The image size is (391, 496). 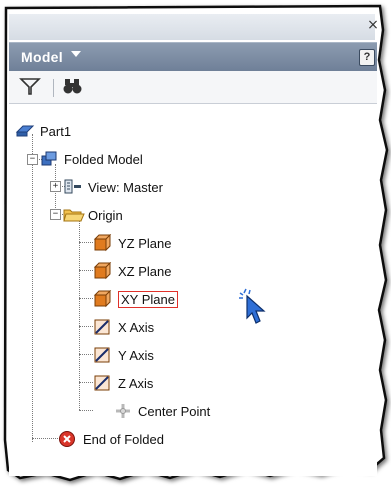 I want to click on tree-item-view-master: View: Master, so click(x=113, y=187).